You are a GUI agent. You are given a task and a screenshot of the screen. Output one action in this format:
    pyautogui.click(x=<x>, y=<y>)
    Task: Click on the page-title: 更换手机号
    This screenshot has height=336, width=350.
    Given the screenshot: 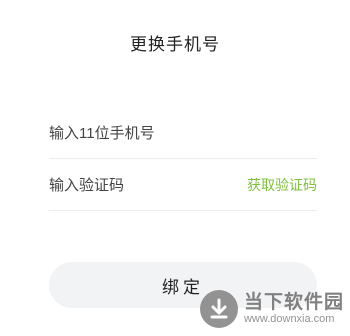 What is the action you would take?
    pyautogui.click(x=175, y=44)
    